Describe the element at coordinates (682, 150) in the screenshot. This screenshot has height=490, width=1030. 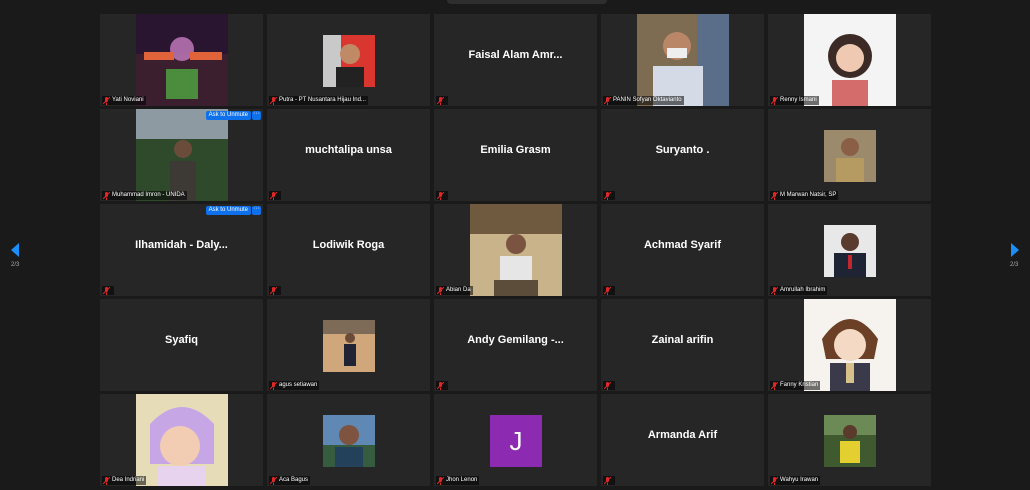
I see `participant-name-display: Suryanto .` at that location.